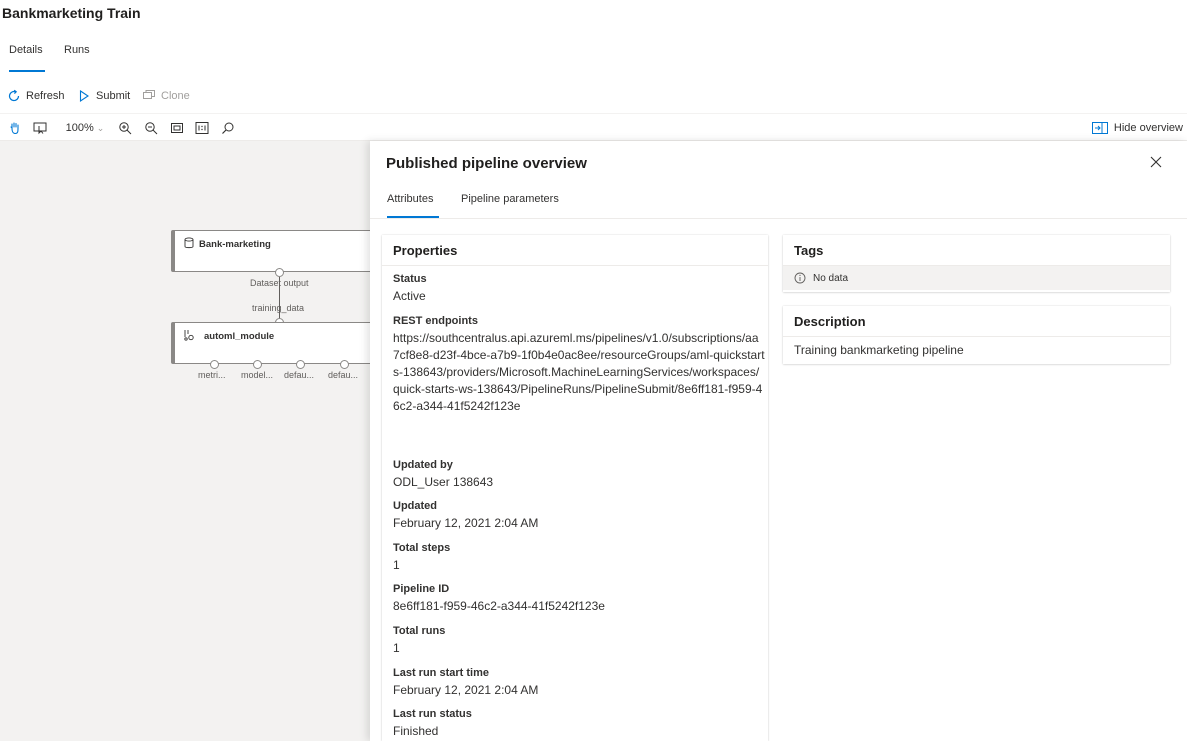  I want to click on hide-overview-label: Hide overview, so click(1148, 128).